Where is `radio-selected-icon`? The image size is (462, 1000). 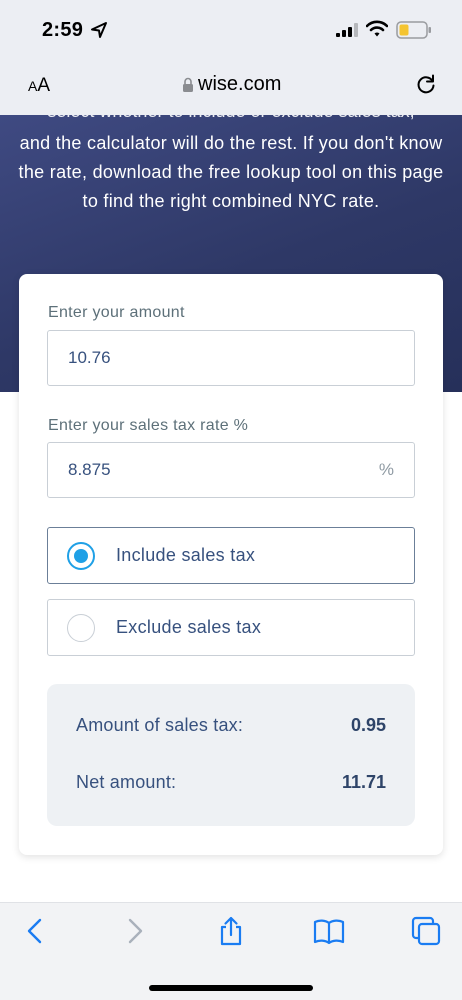 radio-selected-icon is located at coordinates (81, 556).